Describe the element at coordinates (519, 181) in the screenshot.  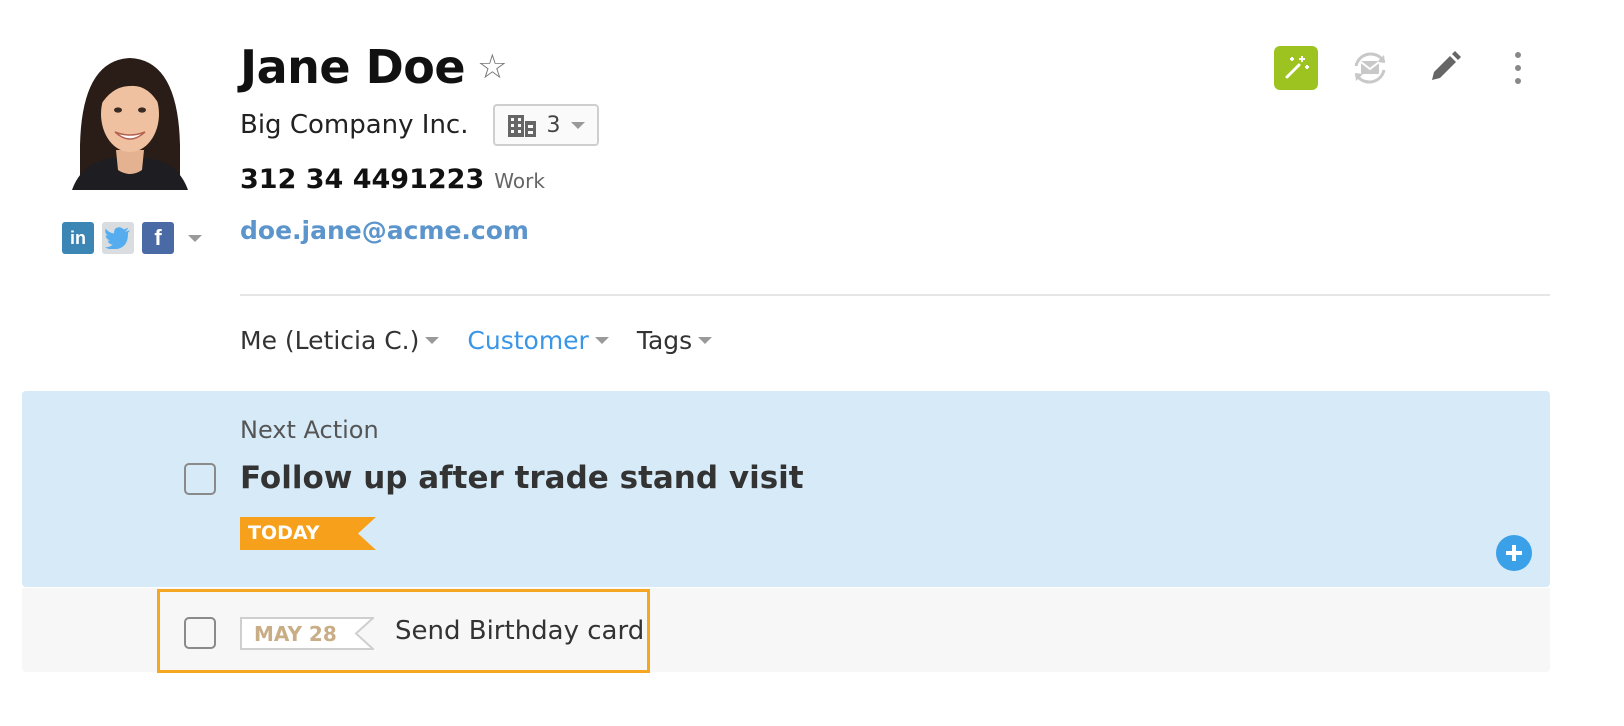
I see `phone-type-label: Work` at that location.